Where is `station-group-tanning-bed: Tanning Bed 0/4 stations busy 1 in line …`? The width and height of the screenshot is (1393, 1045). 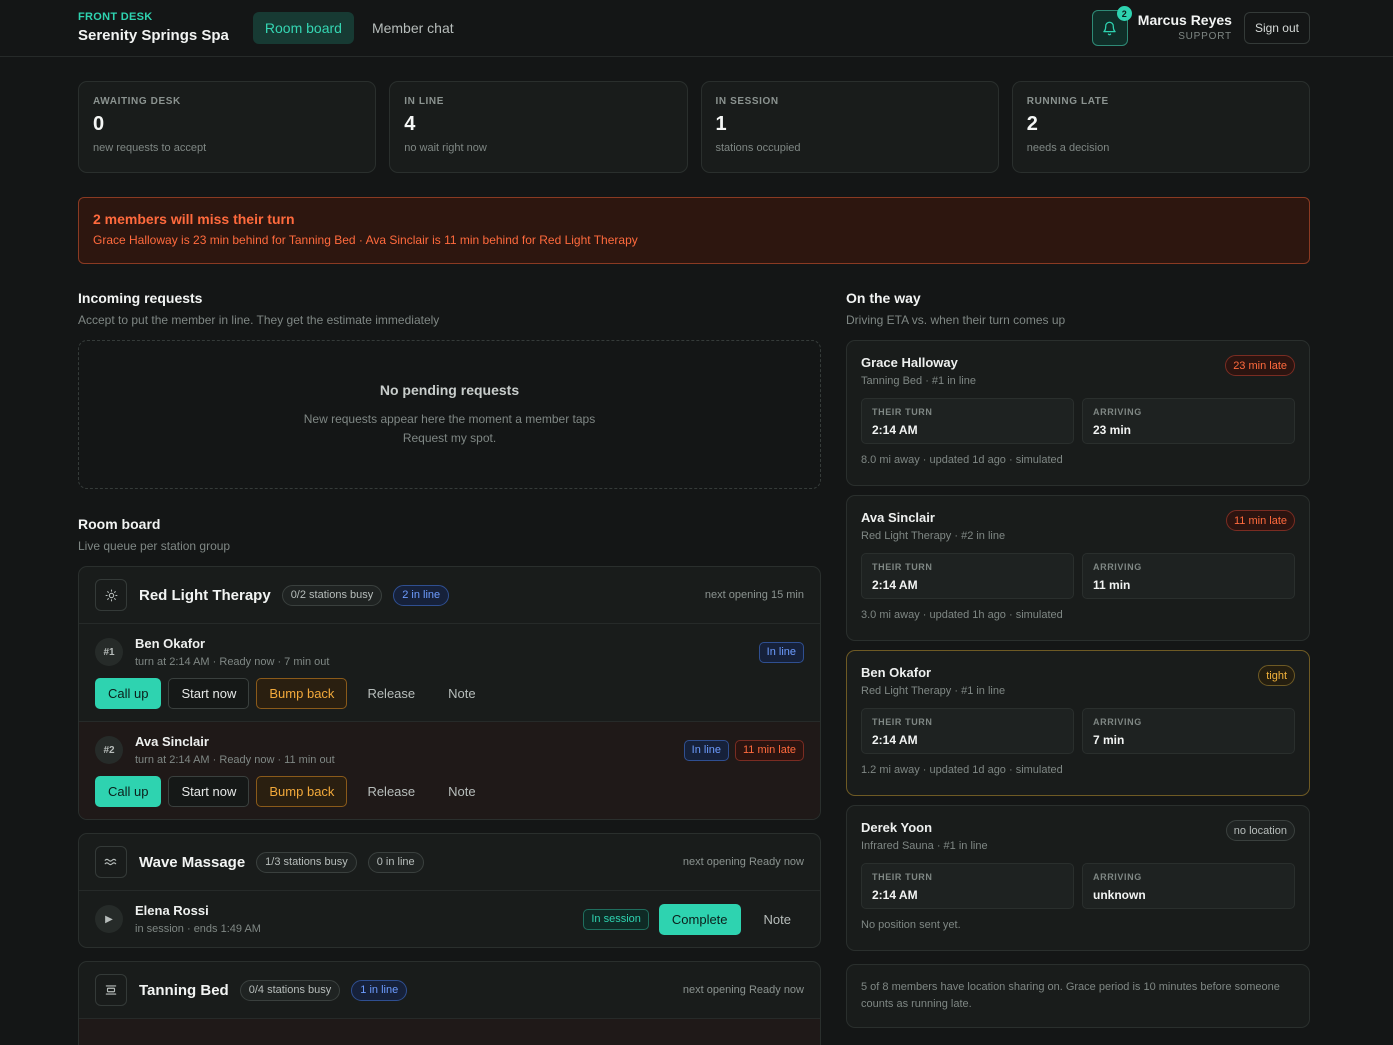
station-group-tanning-bed: Tanning Bed 0/4 stations busy 1 in line … is located at coordinates (449, 1003).